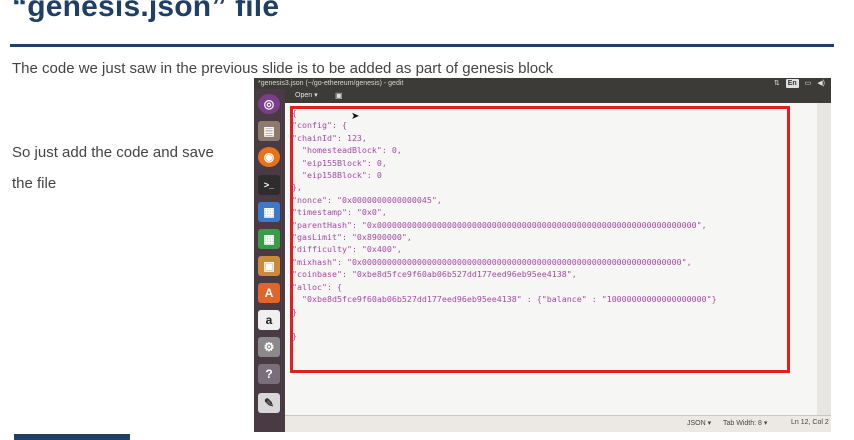  Describe the element at coordinates (558, 423) in the screenshot. I see `status-bar: JSON ▾ Tab Width: 8 ▾ Ln 12, Col 2` at that location.